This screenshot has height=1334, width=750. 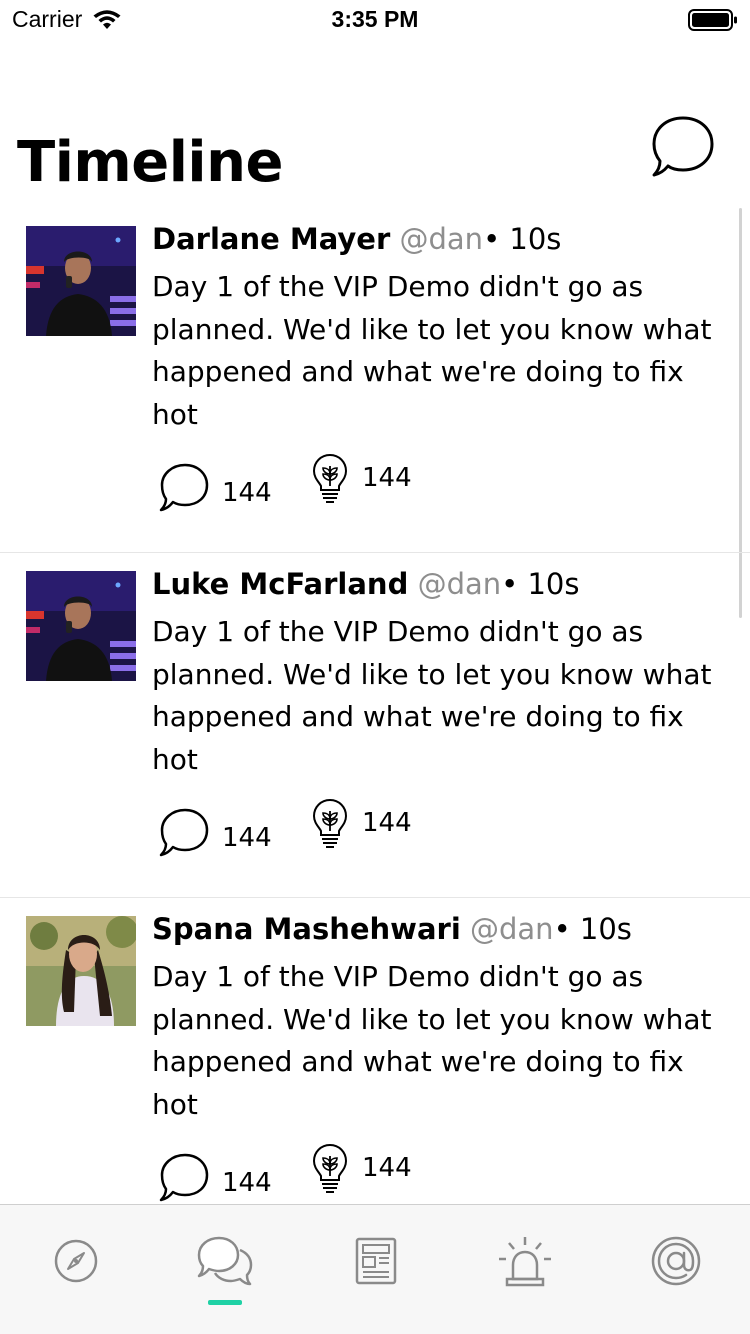 I want to click on compass-icon, so click(x=76, y=1261).